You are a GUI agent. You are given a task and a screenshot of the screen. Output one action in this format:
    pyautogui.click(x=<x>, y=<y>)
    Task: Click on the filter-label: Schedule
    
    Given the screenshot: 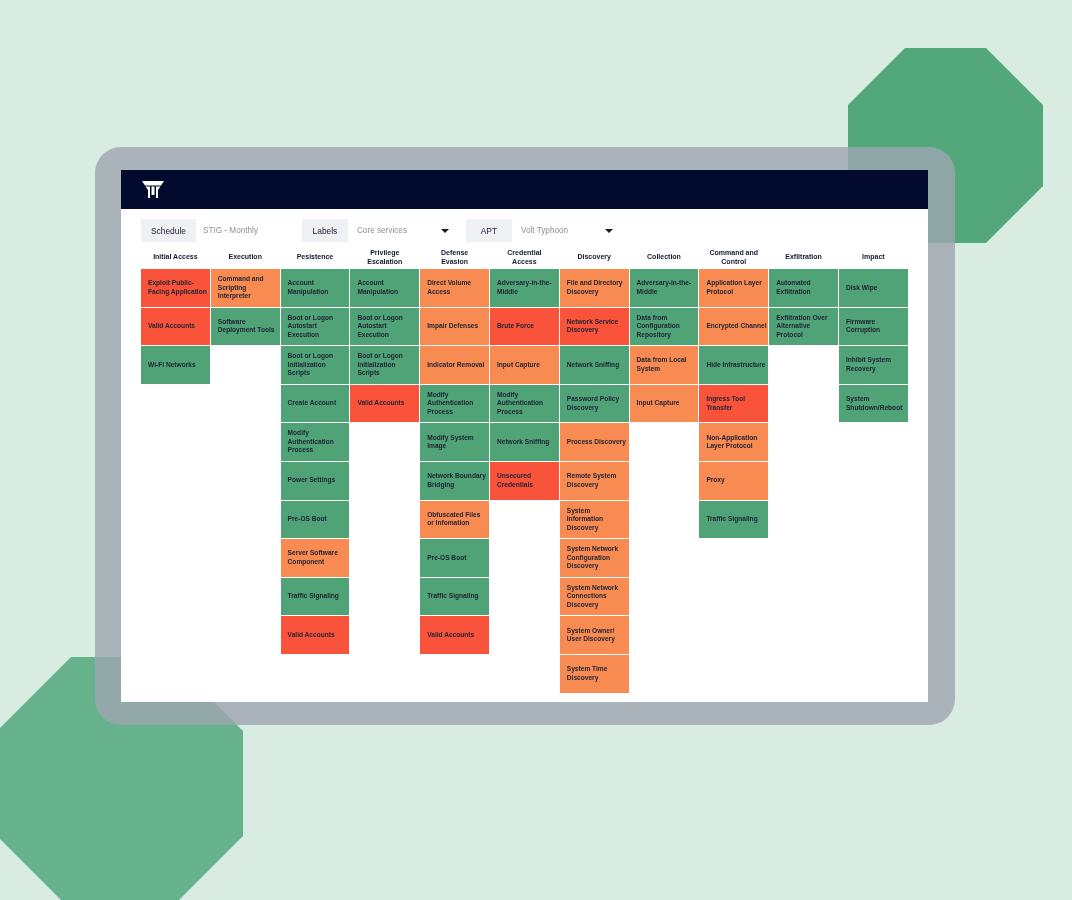 What is the action you would take?
    pyautogui.click(x=168, y=230)
    